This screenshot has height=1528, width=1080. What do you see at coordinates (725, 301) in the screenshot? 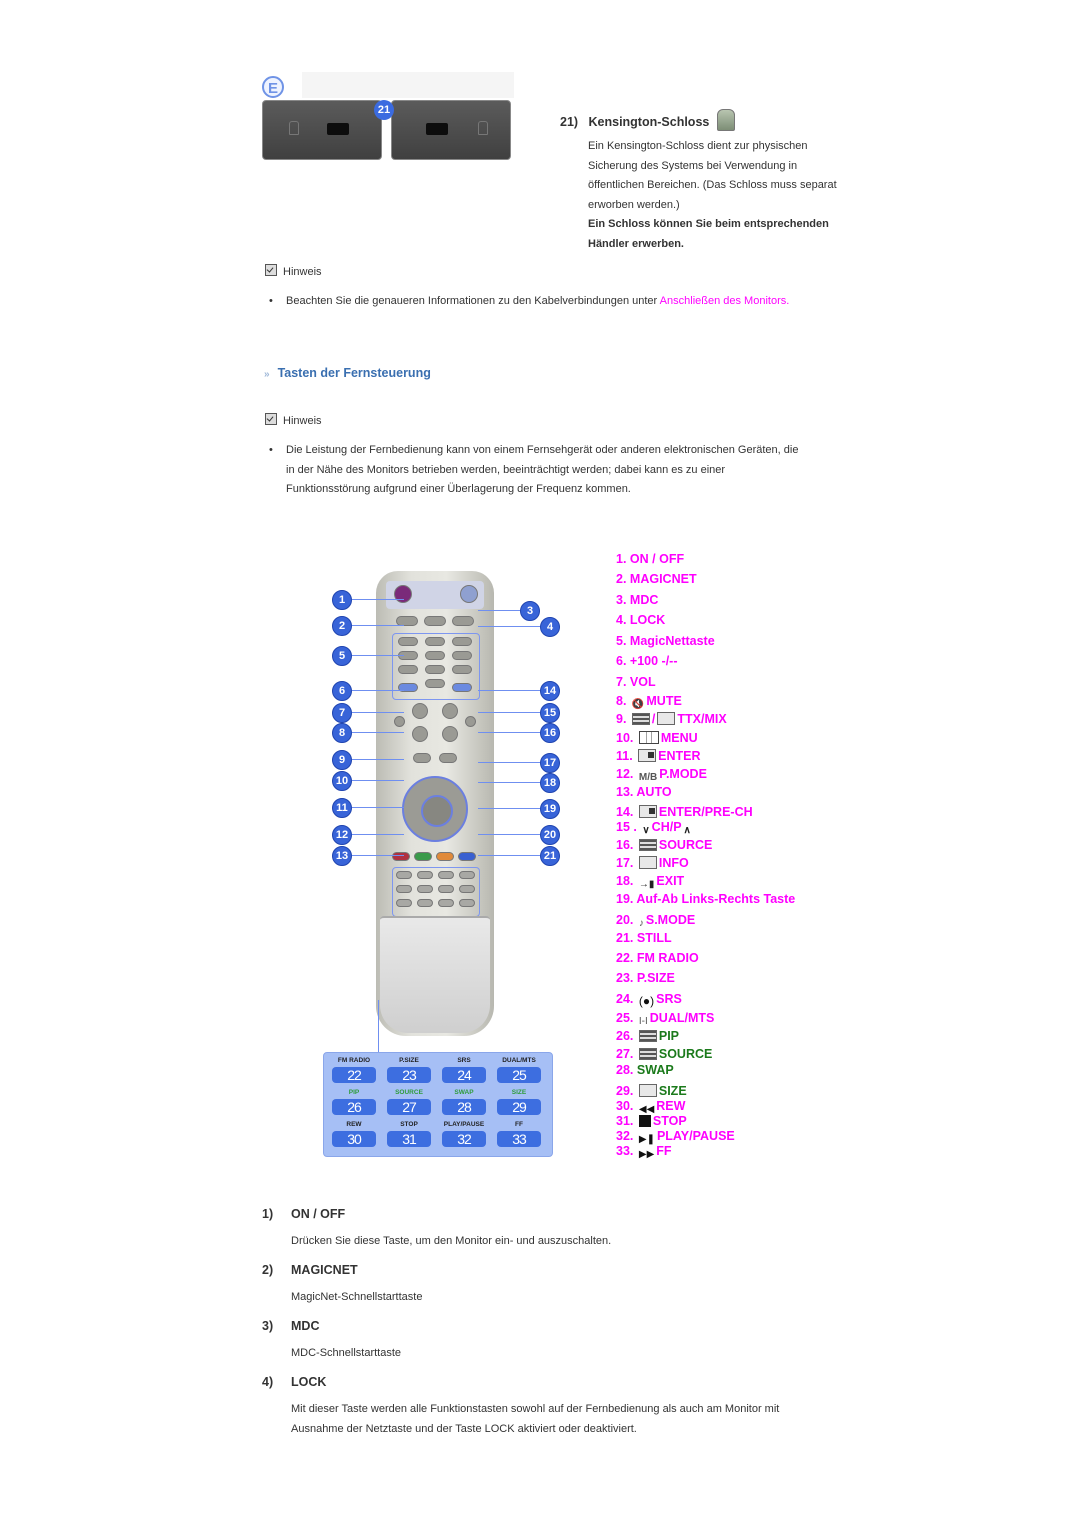
I see `connecting-monitor-link: Anschließen des Monitors.` at bounding box center [725, 301].